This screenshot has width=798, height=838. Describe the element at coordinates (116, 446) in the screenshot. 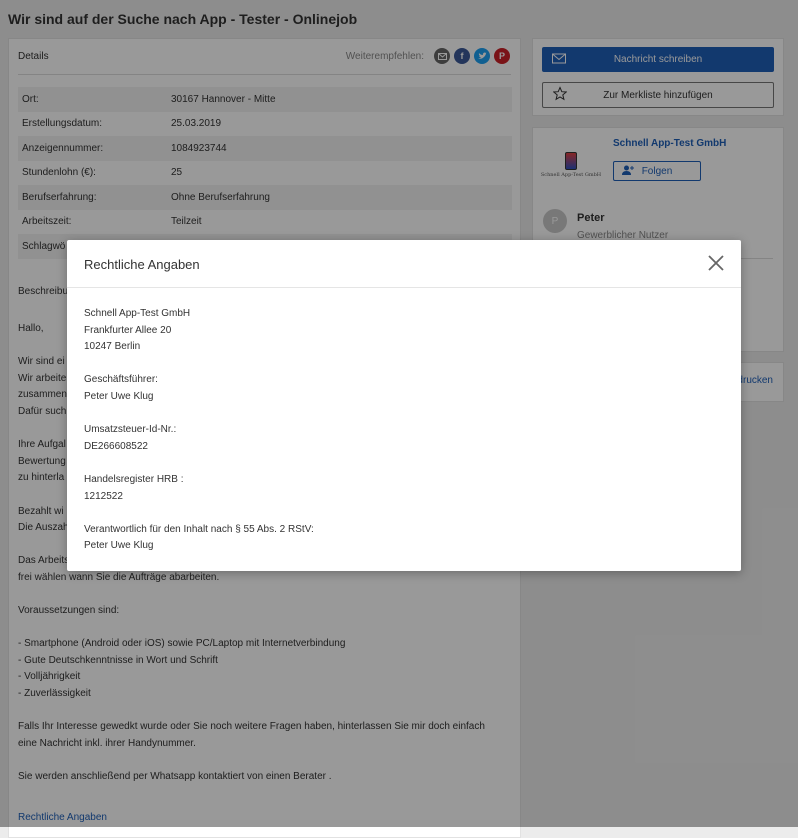

I see `text-line: DE266608522` at that location.